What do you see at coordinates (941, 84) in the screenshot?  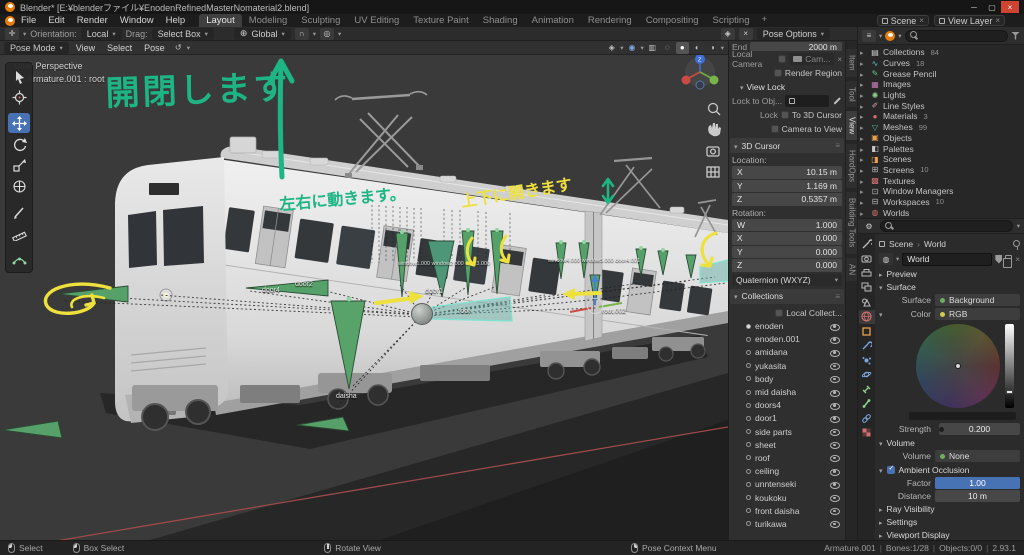 I see `outliner-row: ▦ Images` at bounding box center [941, 84].